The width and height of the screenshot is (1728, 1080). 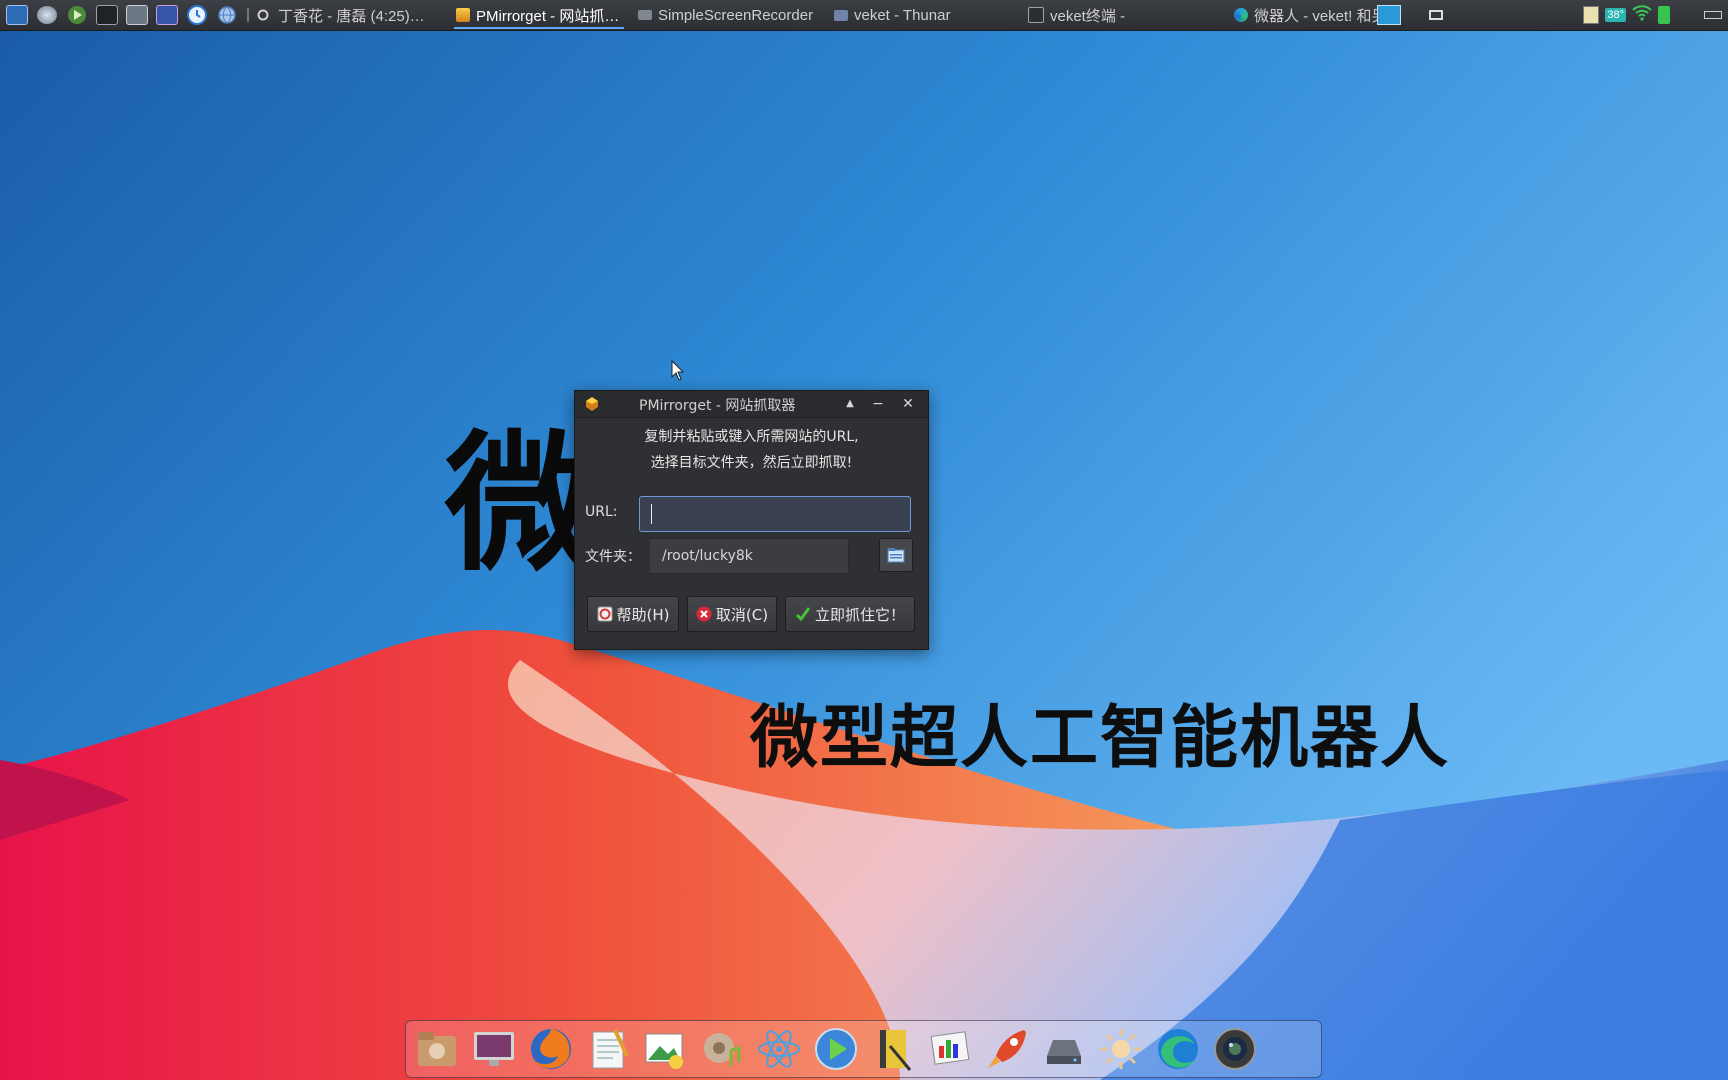 What do you see at coordinates (779, 1049) in the screenshot?
I see `atom-icon` at bounding box center [779, 1049].